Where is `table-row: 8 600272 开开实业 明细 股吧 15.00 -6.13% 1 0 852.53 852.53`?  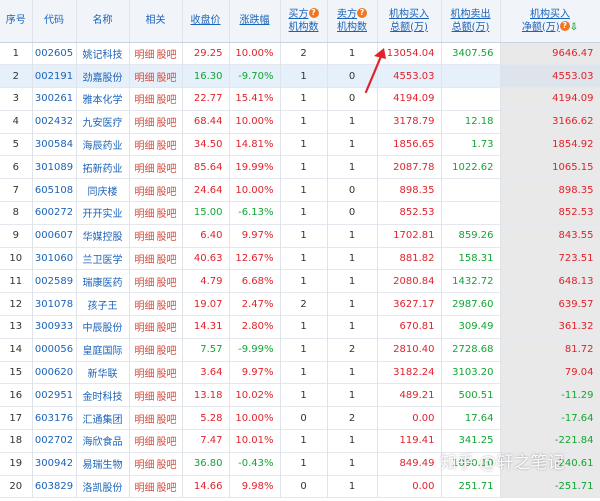
table-row: 8 600272 开开实业 明细 股吧 15.00 -6.13% 1 0 852.53 852.53 is located at coordinates (300, 213).